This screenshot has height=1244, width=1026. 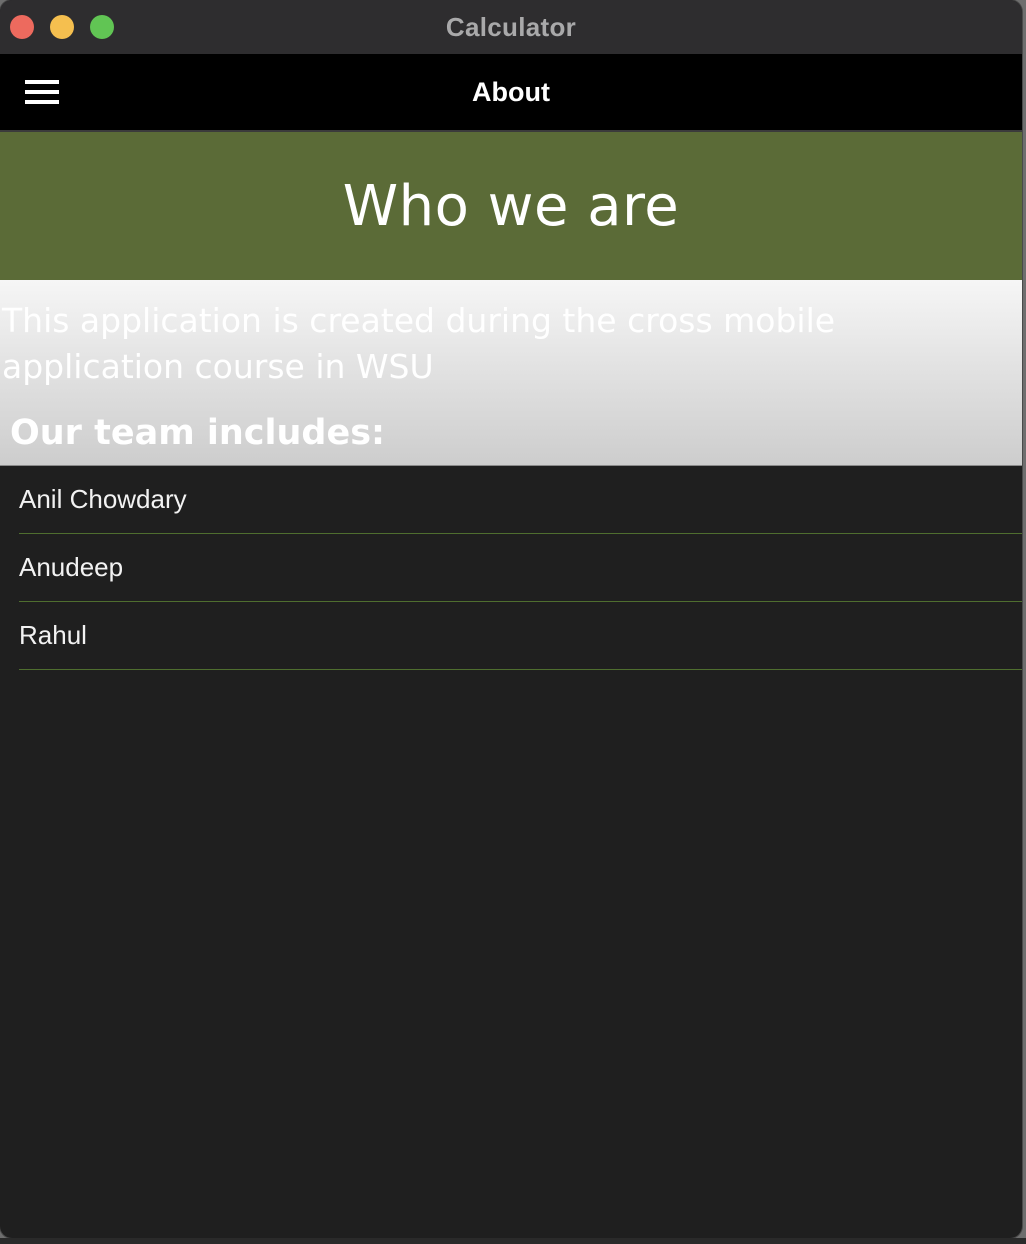 I want to click on hero-banner: Who we are, so click(x=511, y=206).